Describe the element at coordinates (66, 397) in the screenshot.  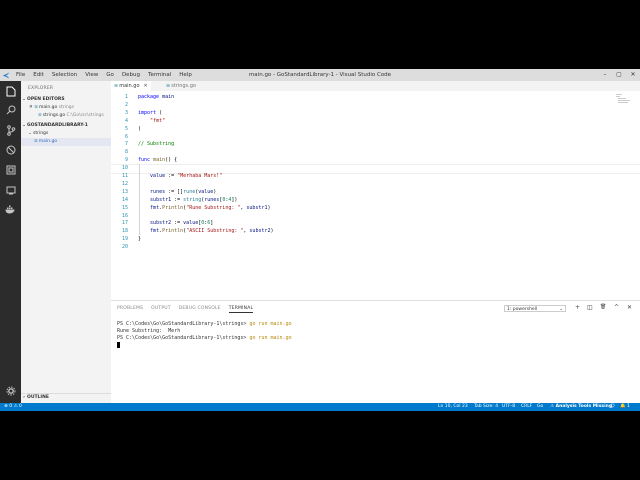
I see `outline-section: › OUTLINE` at that location.